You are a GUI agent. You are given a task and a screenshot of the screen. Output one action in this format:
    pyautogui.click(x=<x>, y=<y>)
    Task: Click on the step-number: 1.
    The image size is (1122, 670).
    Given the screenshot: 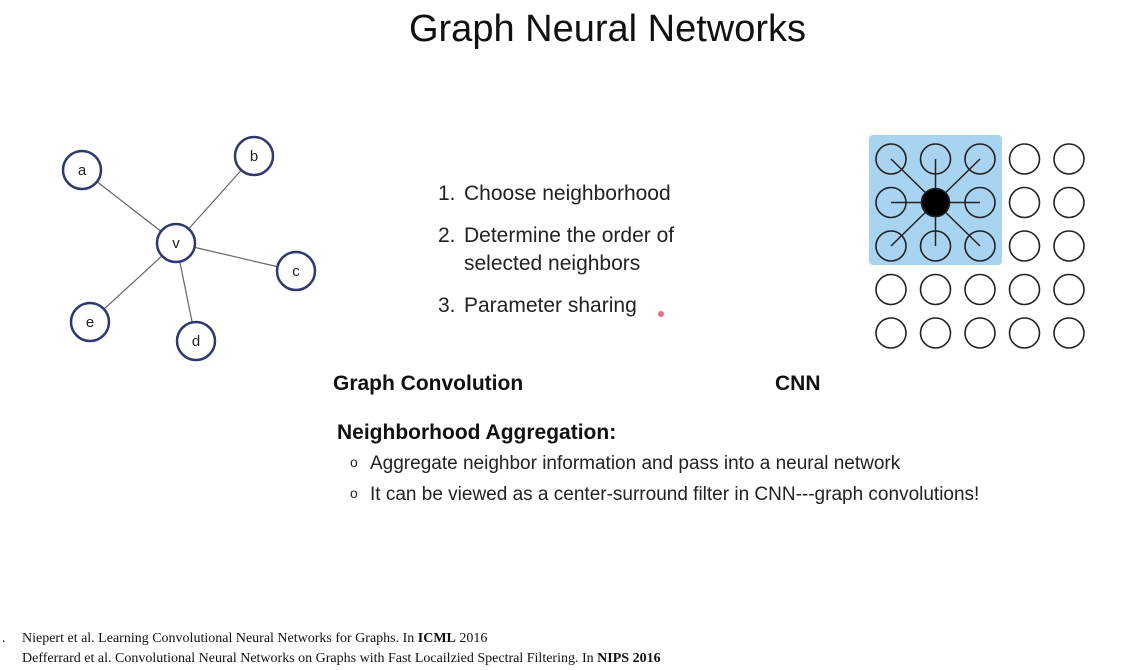 What is the action you would take?
    pyautogui.click(x=447, y=193)
    